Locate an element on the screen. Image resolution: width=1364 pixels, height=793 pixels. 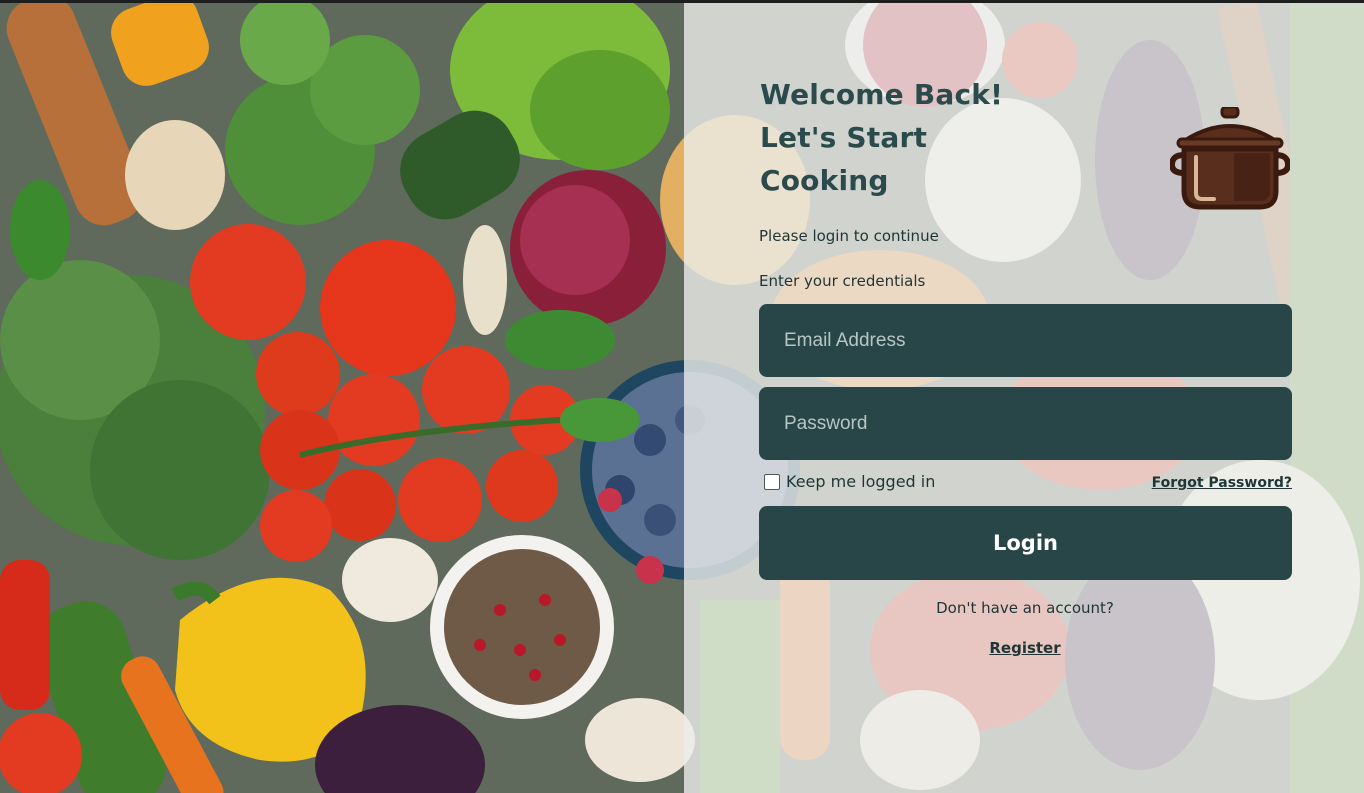
password-field is located at coordinates (1025, 423).